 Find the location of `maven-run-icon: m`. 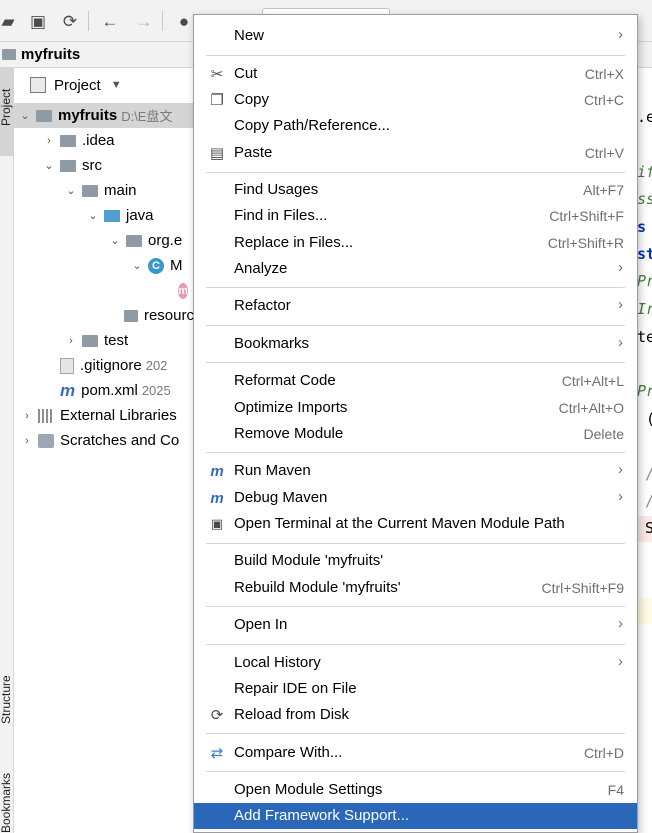

maven-run-icon: m is located at coordinates (217, 471).